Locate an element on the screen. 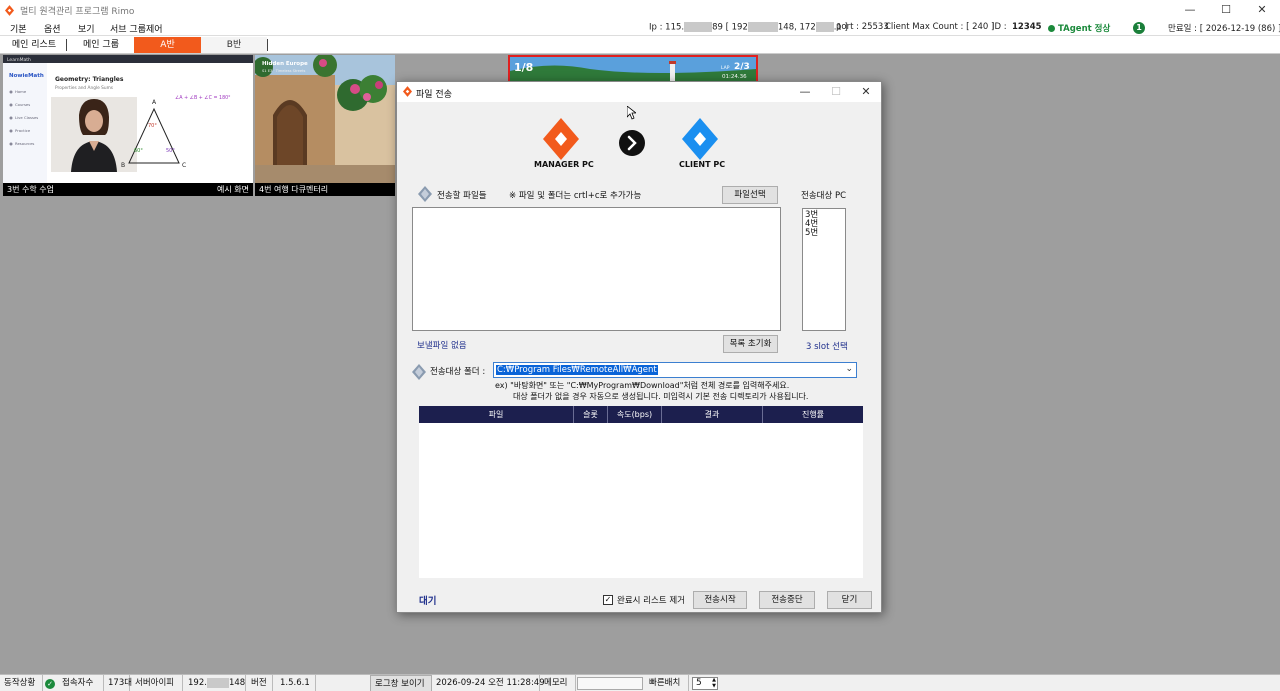 The height and width of the screenshot is (691, 1280). manager-pc-icon is located at coordinates (561, 139).